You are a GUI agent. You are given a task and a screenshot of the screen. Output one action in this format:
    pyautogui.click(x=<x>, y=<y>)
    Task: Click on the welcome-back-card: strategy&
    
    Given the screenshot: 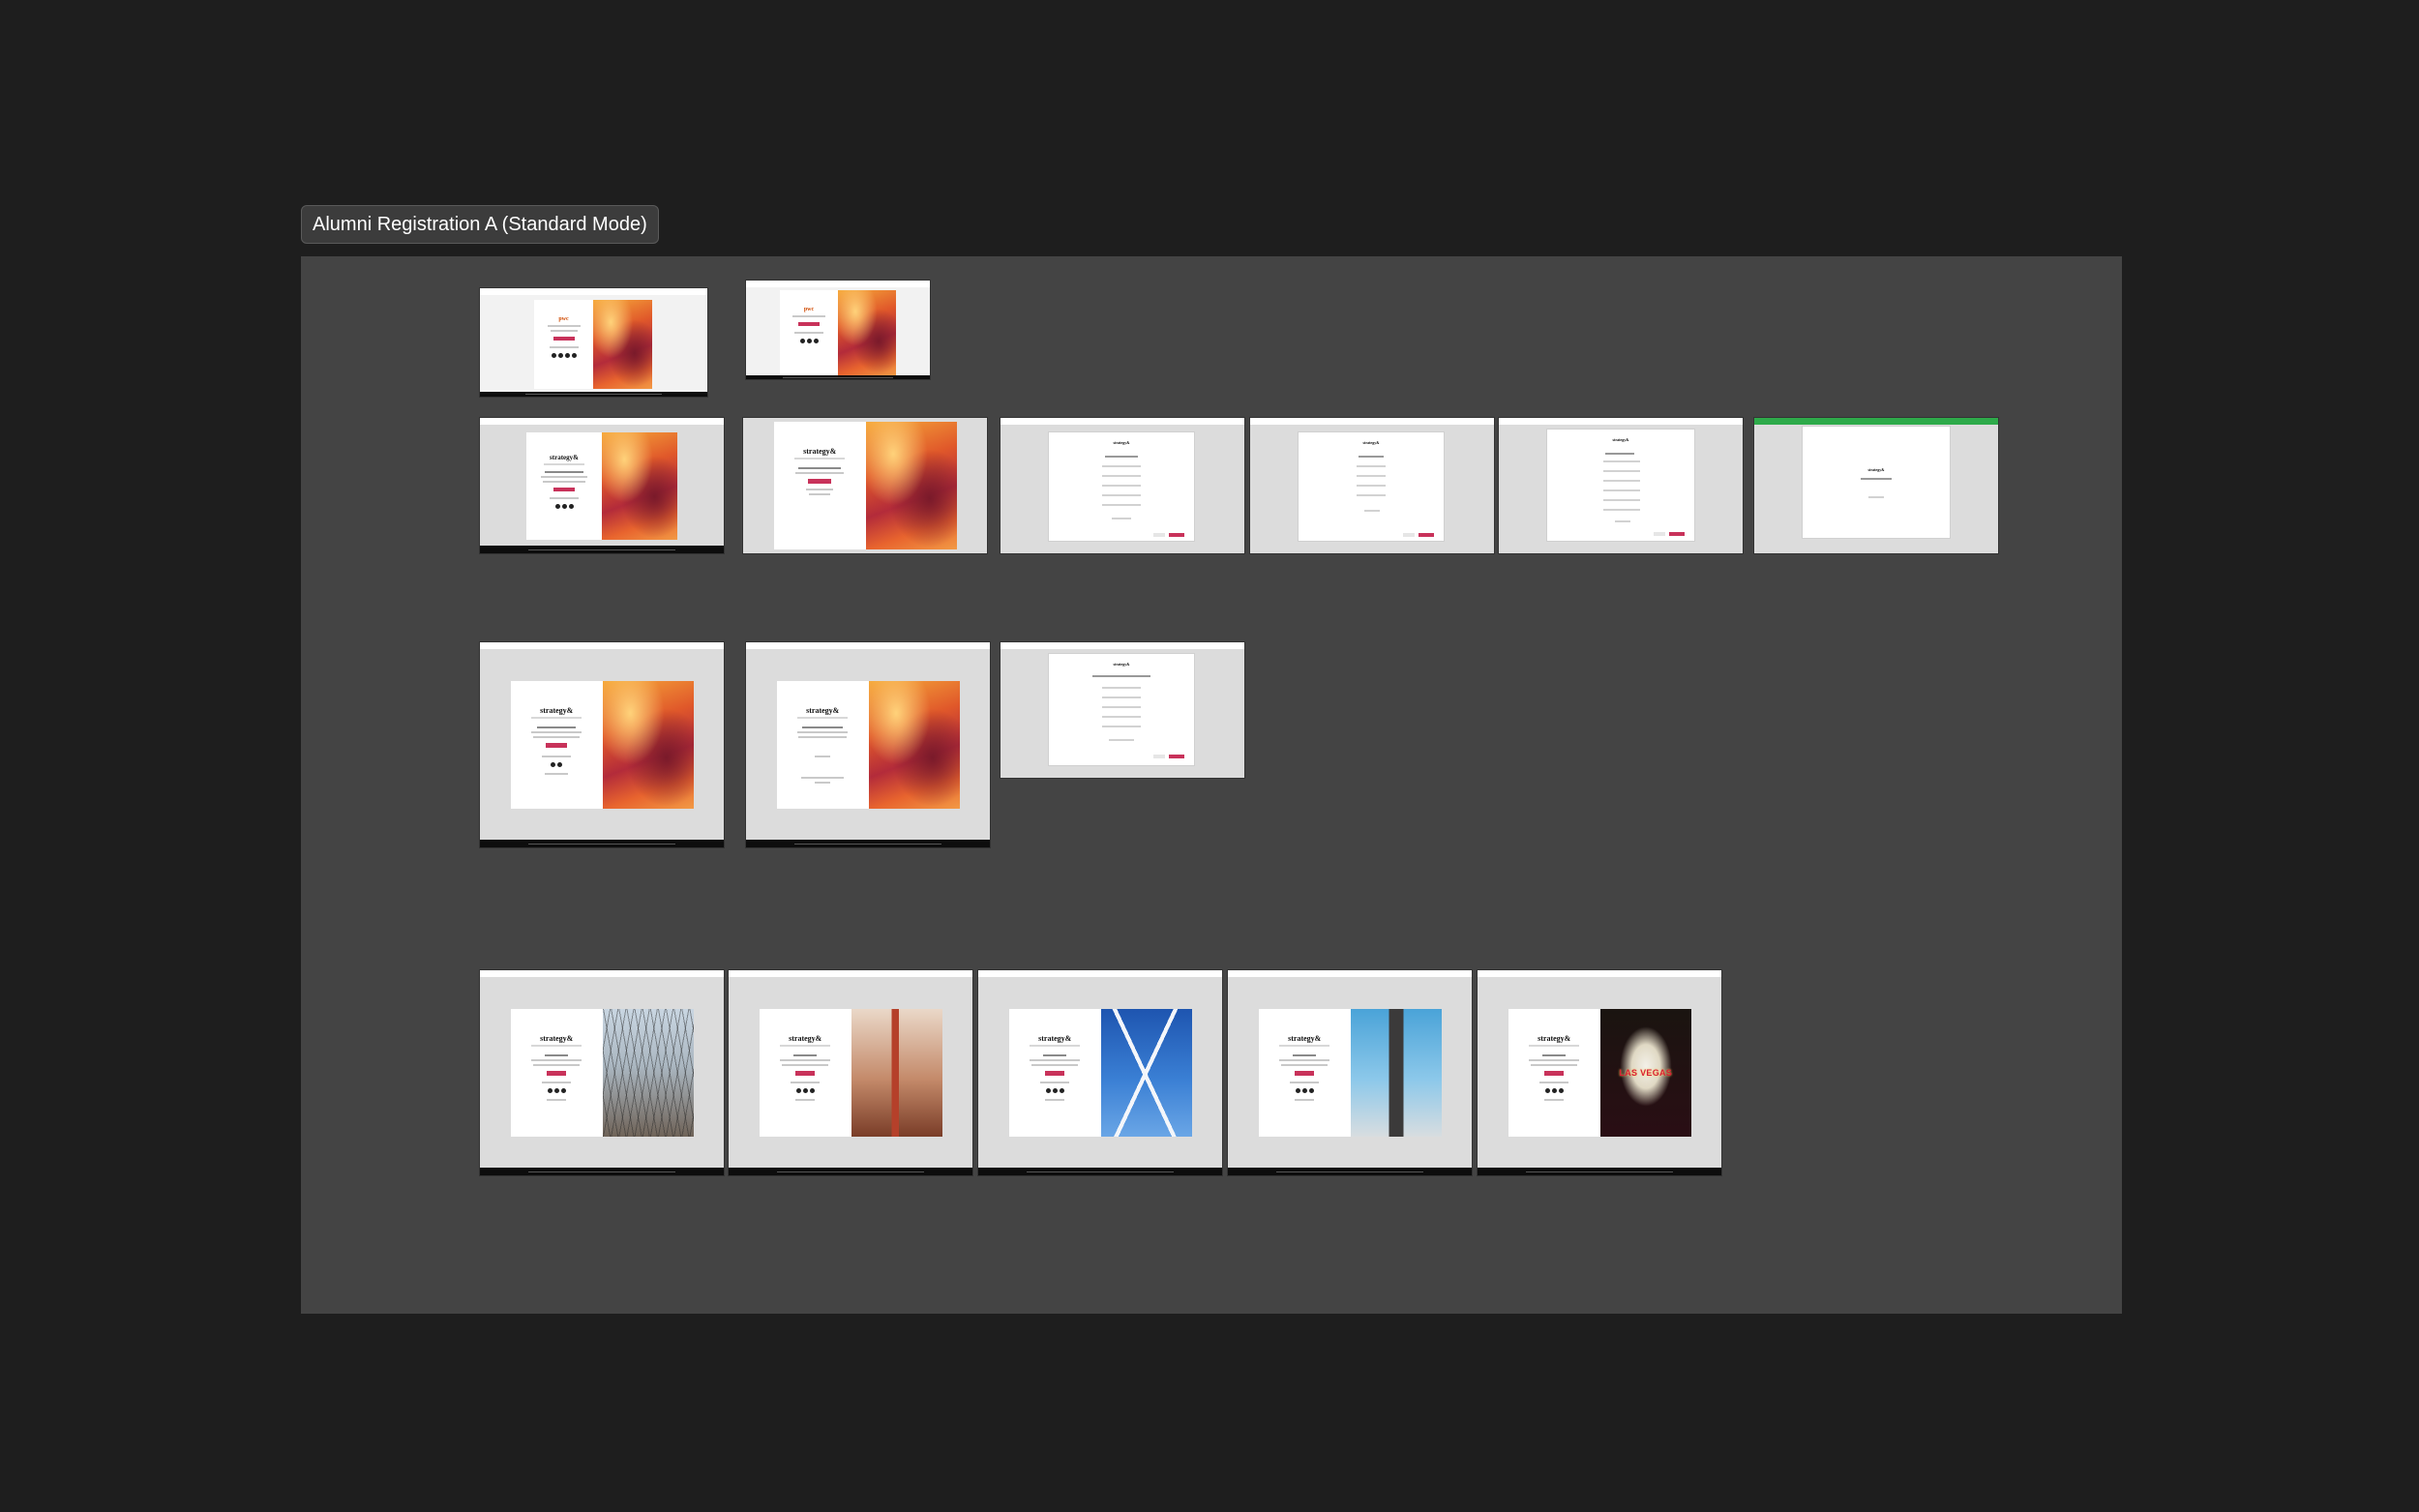 What is the action you would take?
    pyautogui.click(x=603, y=745)
    